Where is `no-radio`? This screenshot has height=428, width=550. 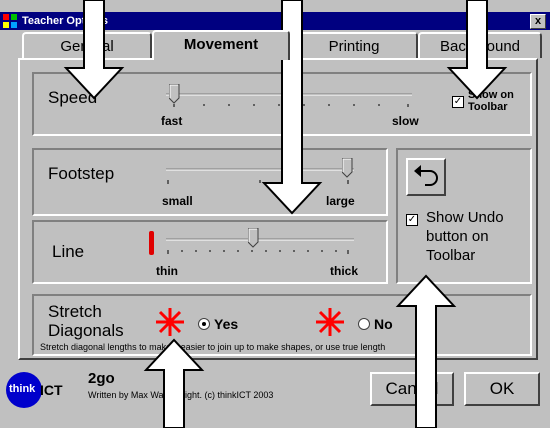 no-radio is located at coordinates (364, 324).